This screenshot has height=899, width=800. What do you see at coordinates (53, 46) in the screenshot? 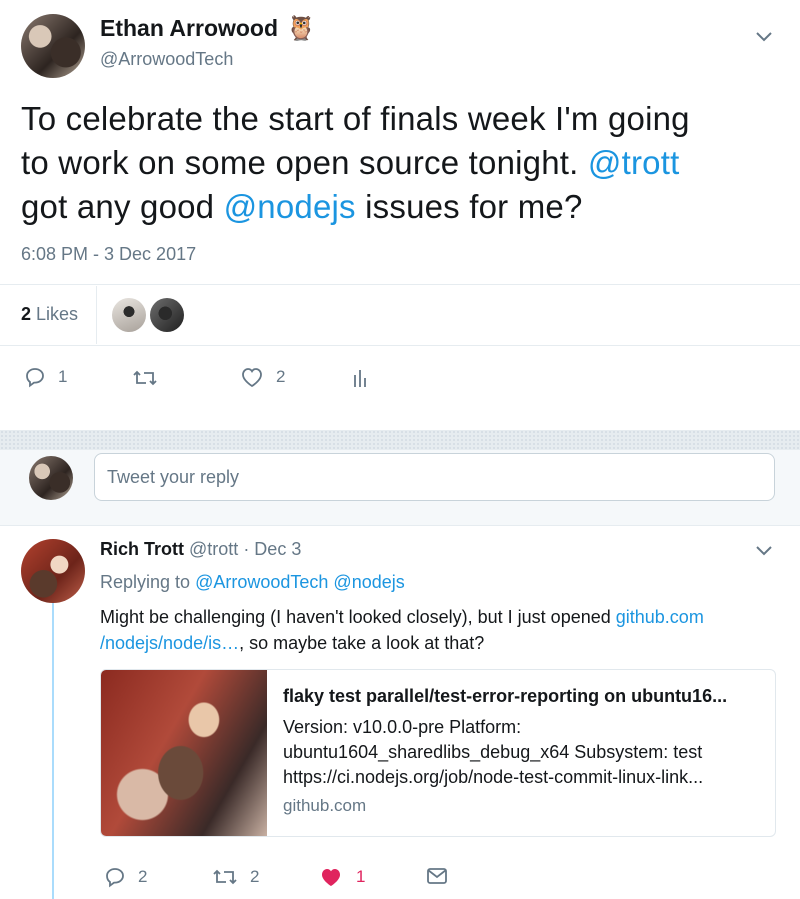
I see `author-avatar` at bounding box center [53, 46].